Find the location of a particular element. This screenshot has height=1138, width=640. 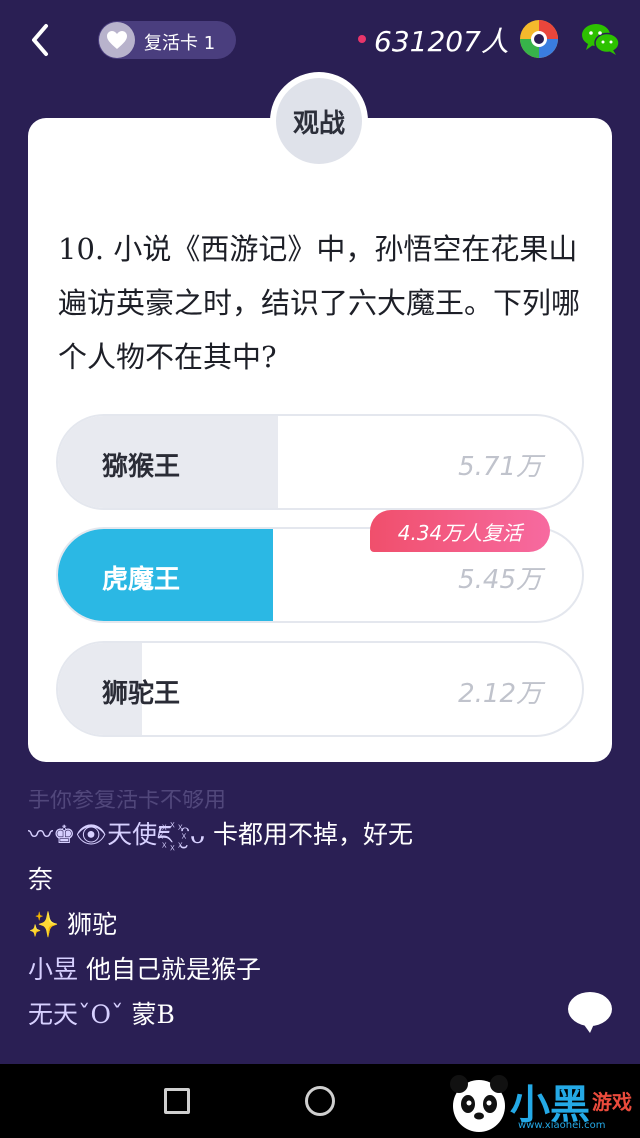

revive-count-tag: 4.34万人复活 is located at coordinates (460, 531).